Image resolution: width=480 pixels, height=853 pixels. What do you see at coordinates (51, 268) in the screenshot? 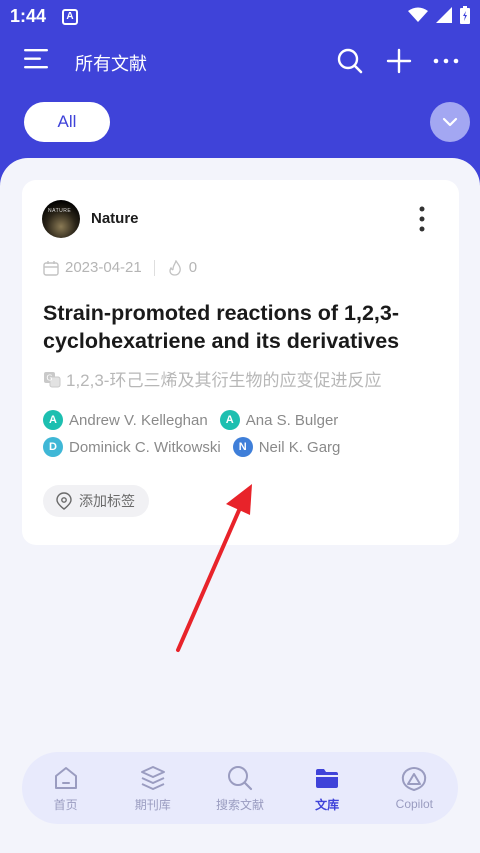
I see `calendar-icon` at bounding box center [51, 268].